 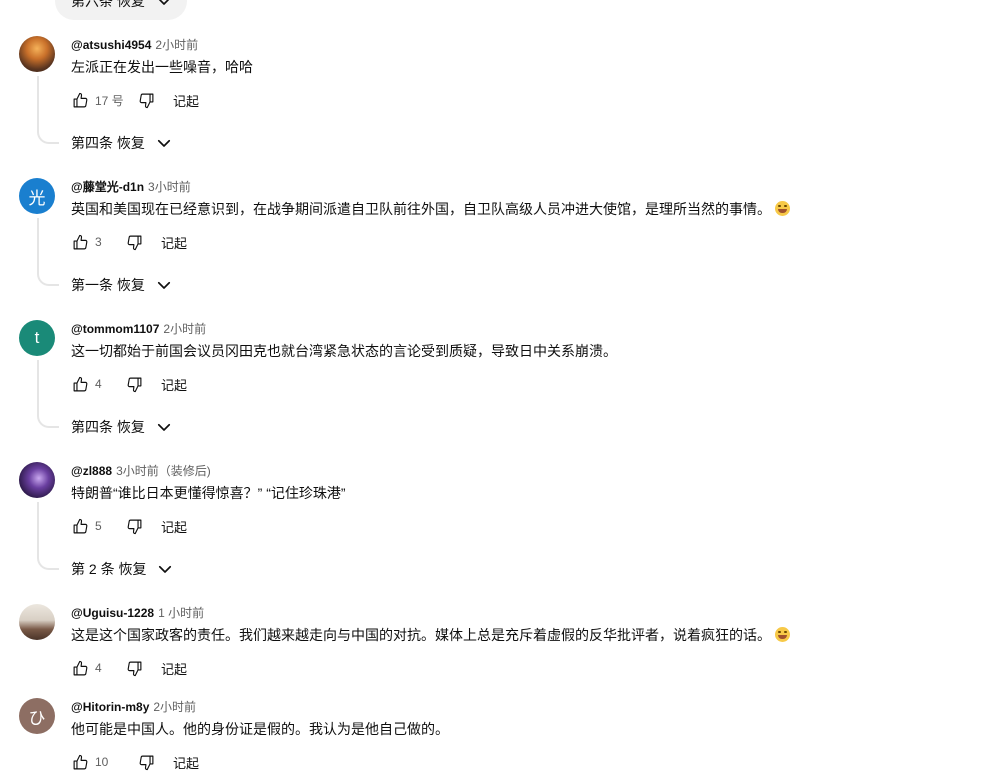 What do you see at coordinates (162, 67) in the screenshot?
I see `comment-text: 左派正在发出一些噪音，哈哈` at bounding box center [162, 67].